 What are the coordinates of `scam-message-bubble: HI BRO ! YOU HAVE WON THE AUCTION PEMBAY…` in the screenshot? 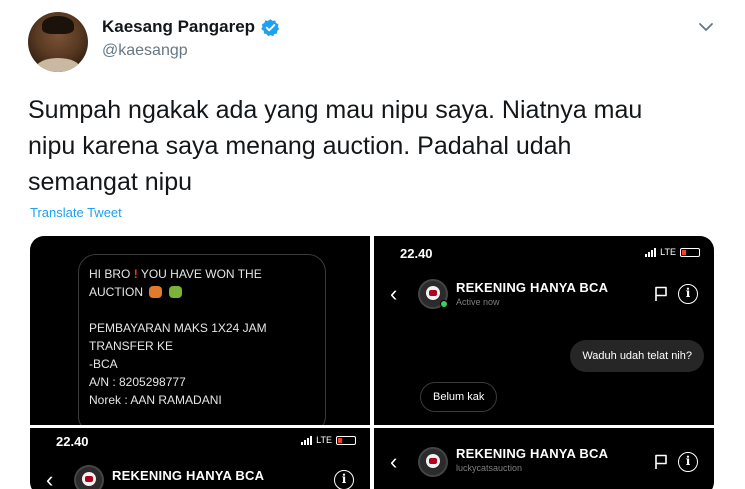 It's located at (202, 339).